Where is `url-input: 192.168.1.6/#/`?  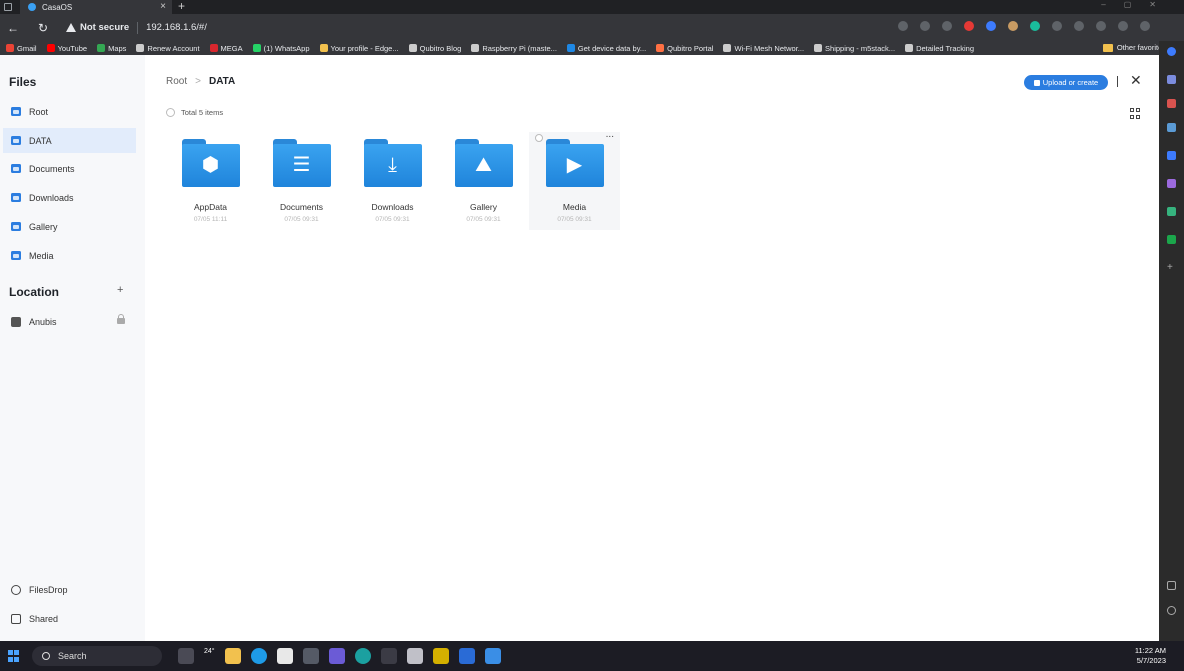
url-input: 192.168.1.6/#/ is located at coordinates (176, 27).